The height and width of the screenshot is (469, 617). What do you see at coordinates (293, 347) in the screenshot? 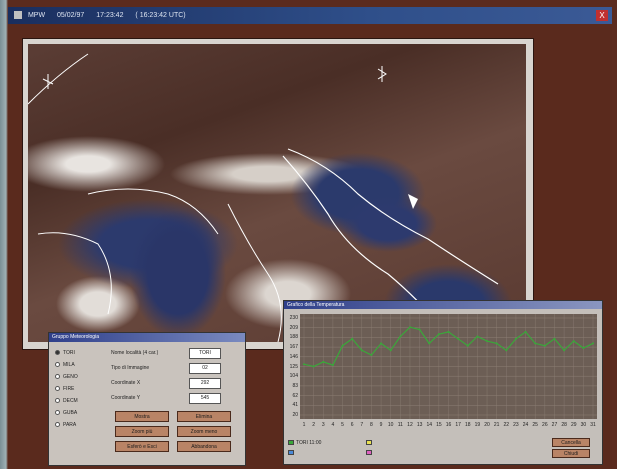
I see `y-tick-label: 167` at bounding box center [293, 347].